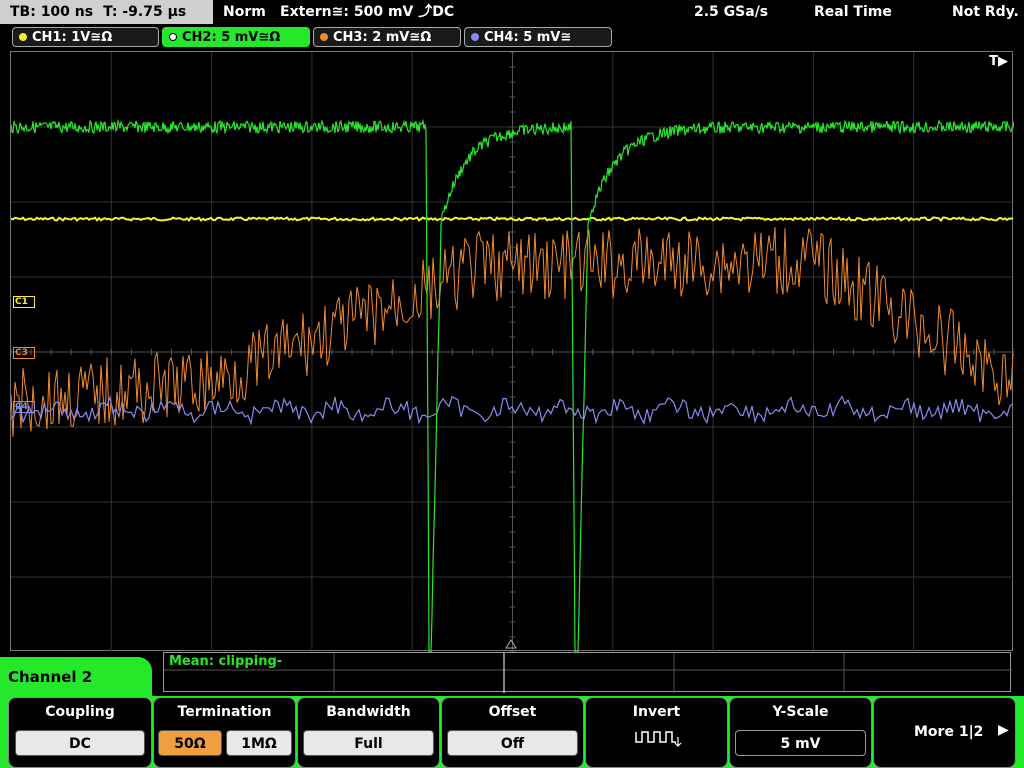  Describe the element at coordinates (80, 743) in the screenshot. I see `coupling-value: DC` at that location.